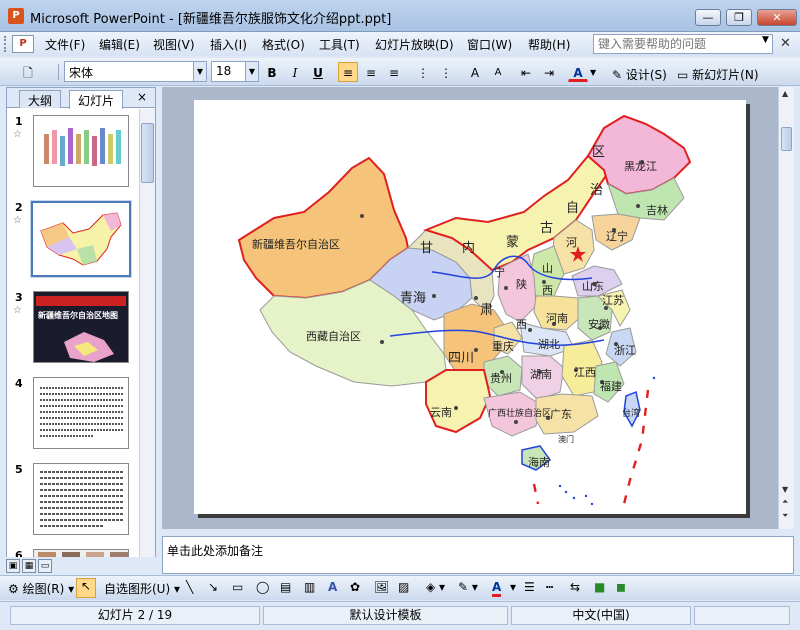 Image resolution: width=800 pixels, height=630 pixels. Describe the element at coordinates (498, 72) in the screenshot. I see `decrease-font-icon: A` at that location.